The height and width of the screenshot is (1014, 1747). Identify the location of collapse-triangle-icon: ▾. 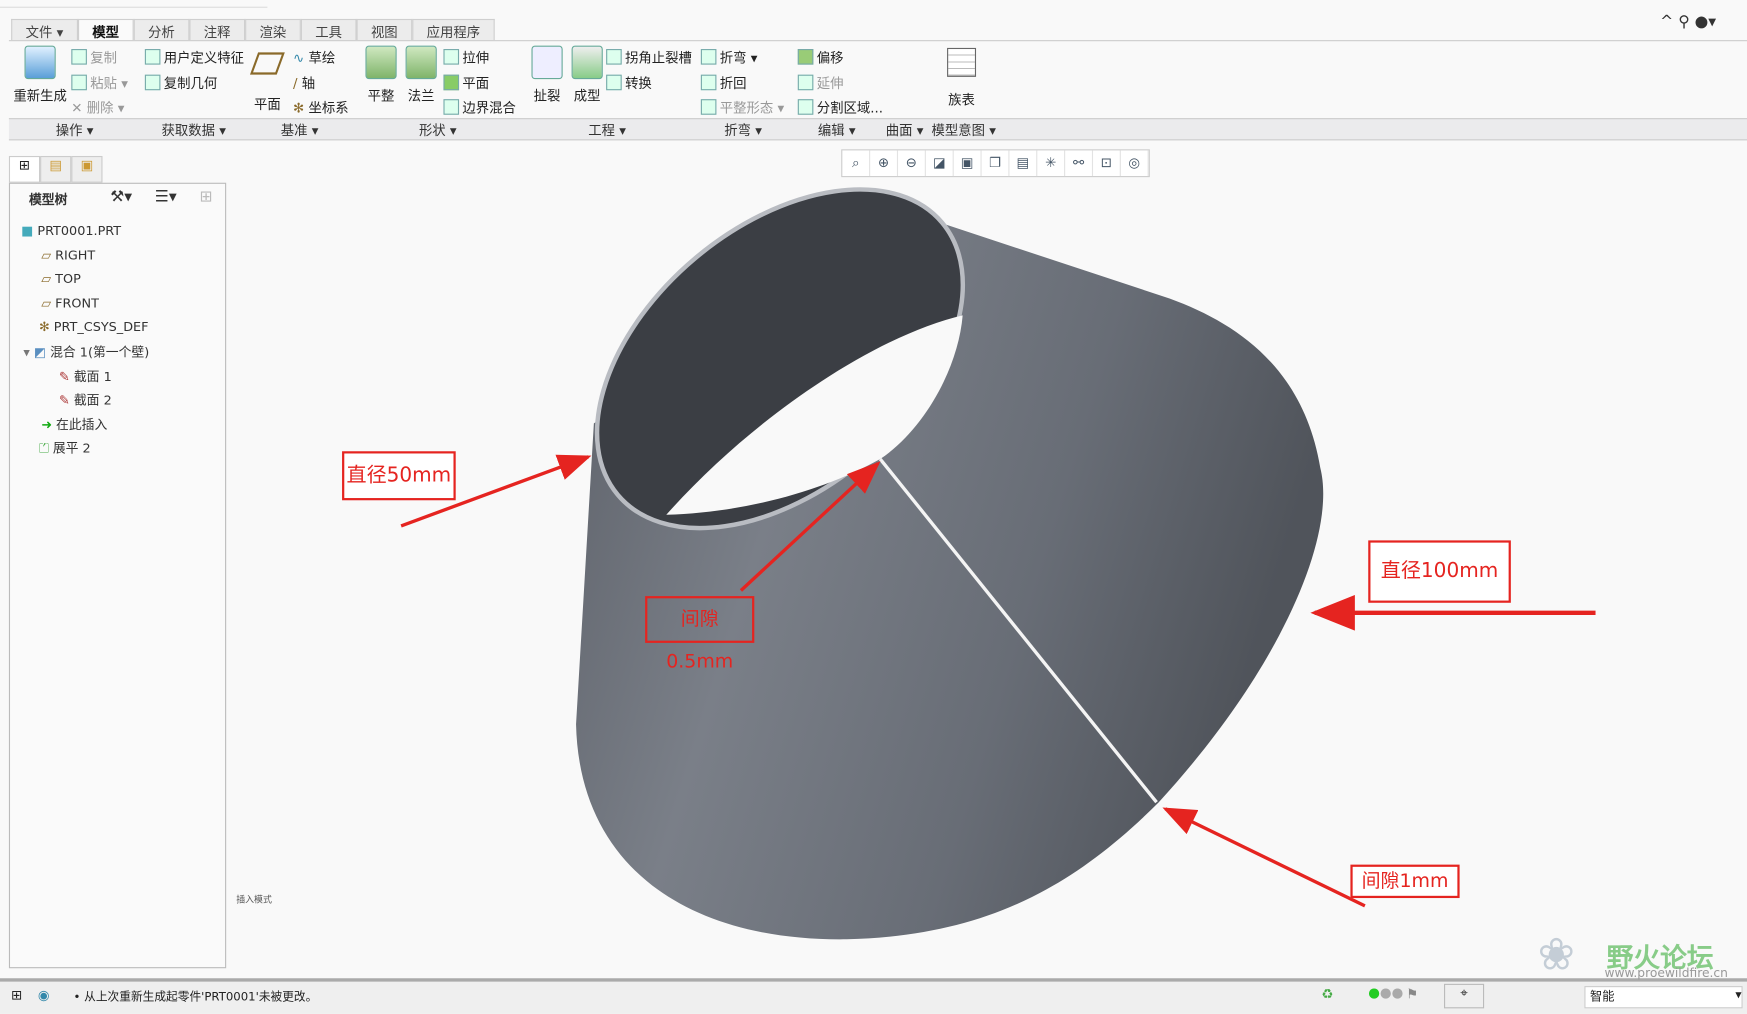
(28, 352).